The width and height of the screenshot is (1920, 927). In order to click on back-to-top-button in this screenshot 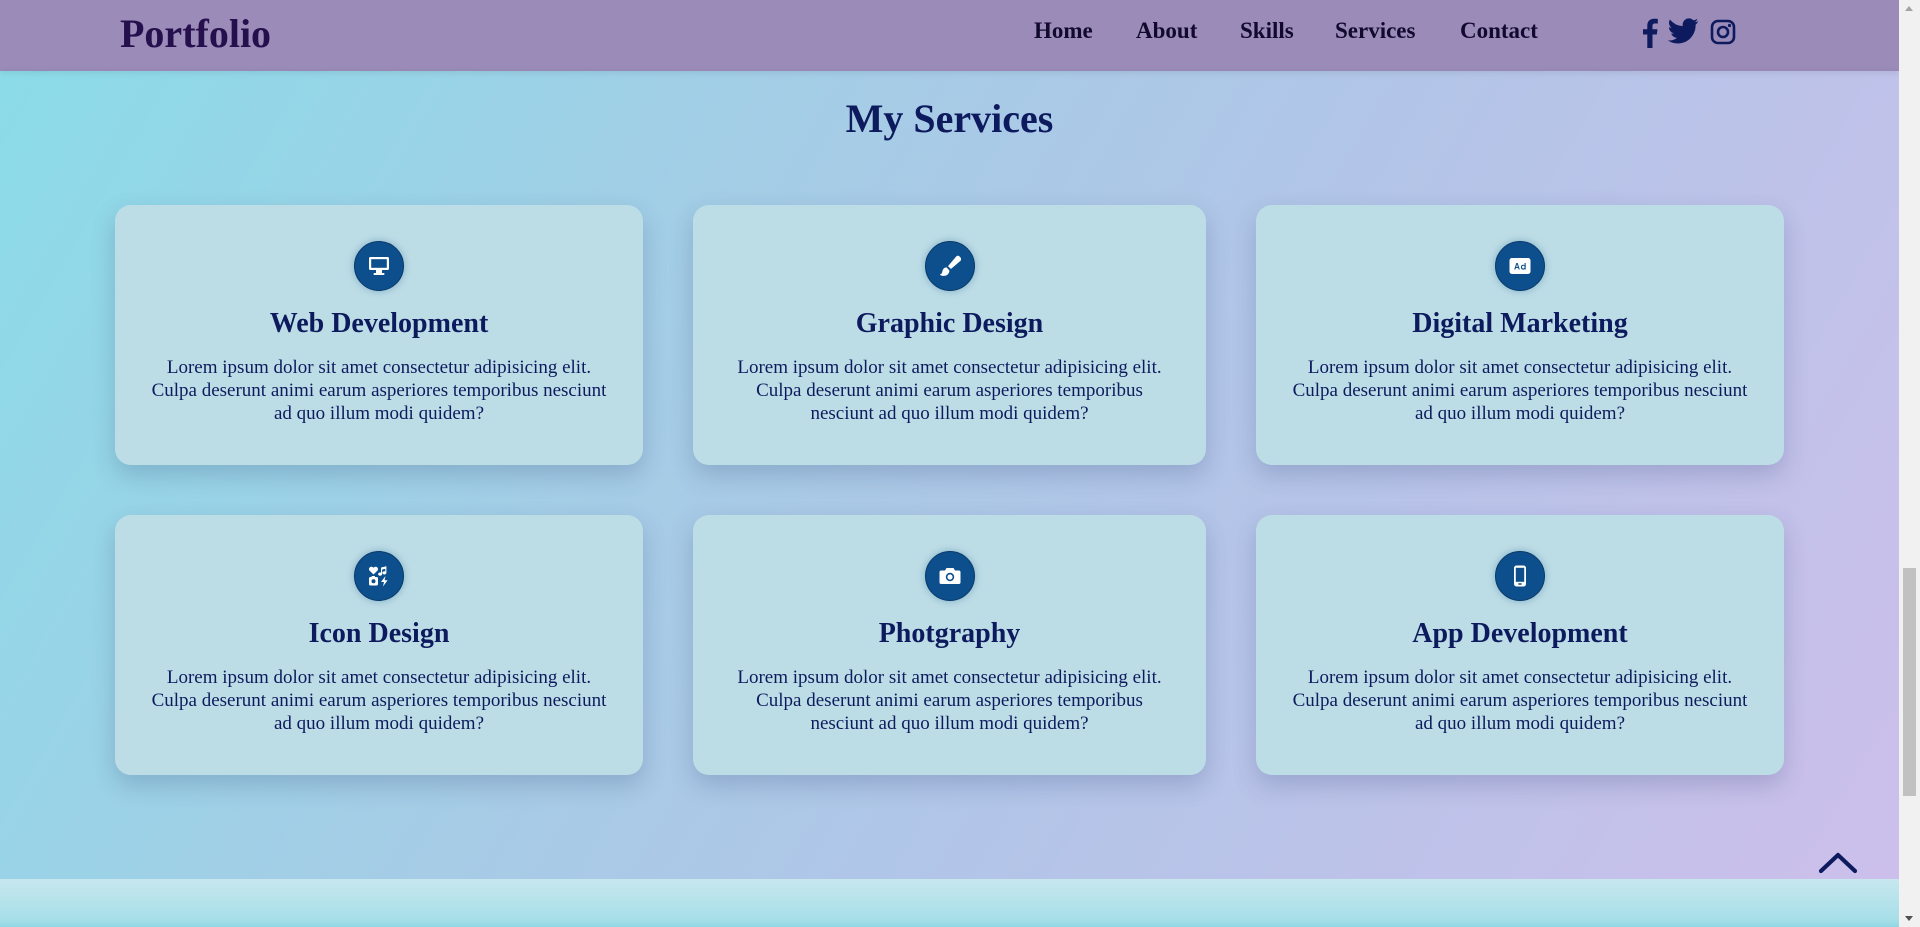, I will do `click(1838, 862)`.